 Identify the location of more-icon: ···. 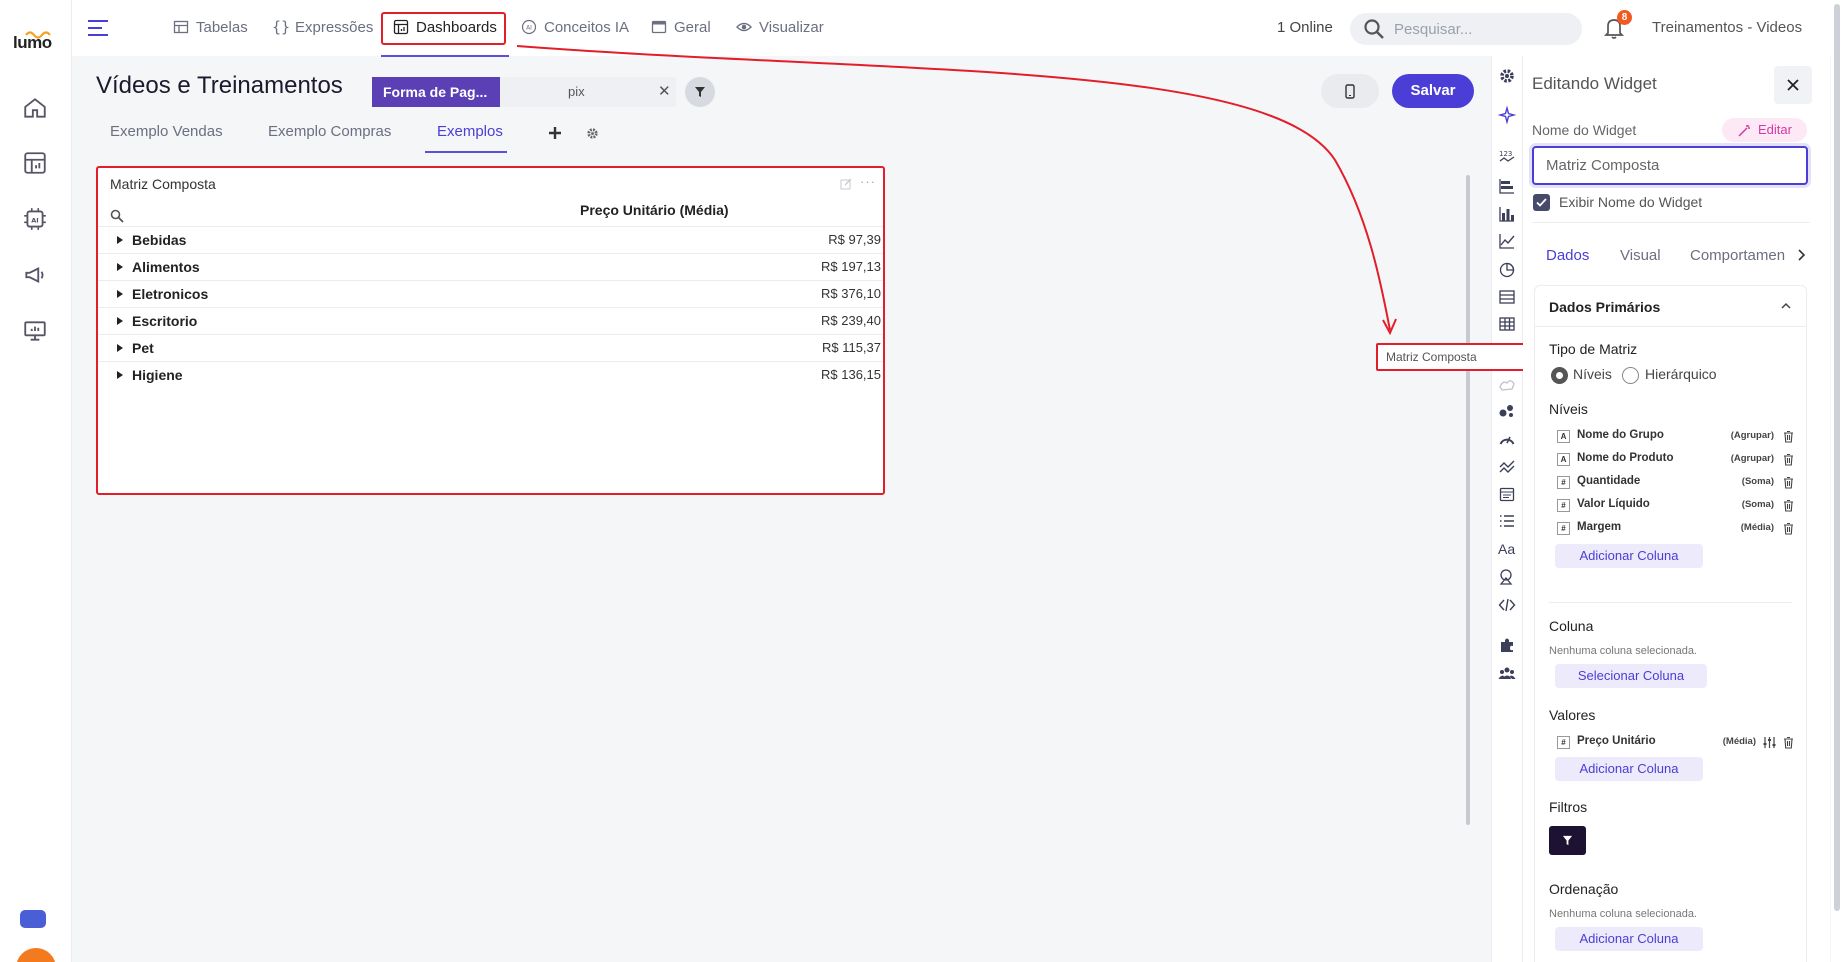
(868, 181).